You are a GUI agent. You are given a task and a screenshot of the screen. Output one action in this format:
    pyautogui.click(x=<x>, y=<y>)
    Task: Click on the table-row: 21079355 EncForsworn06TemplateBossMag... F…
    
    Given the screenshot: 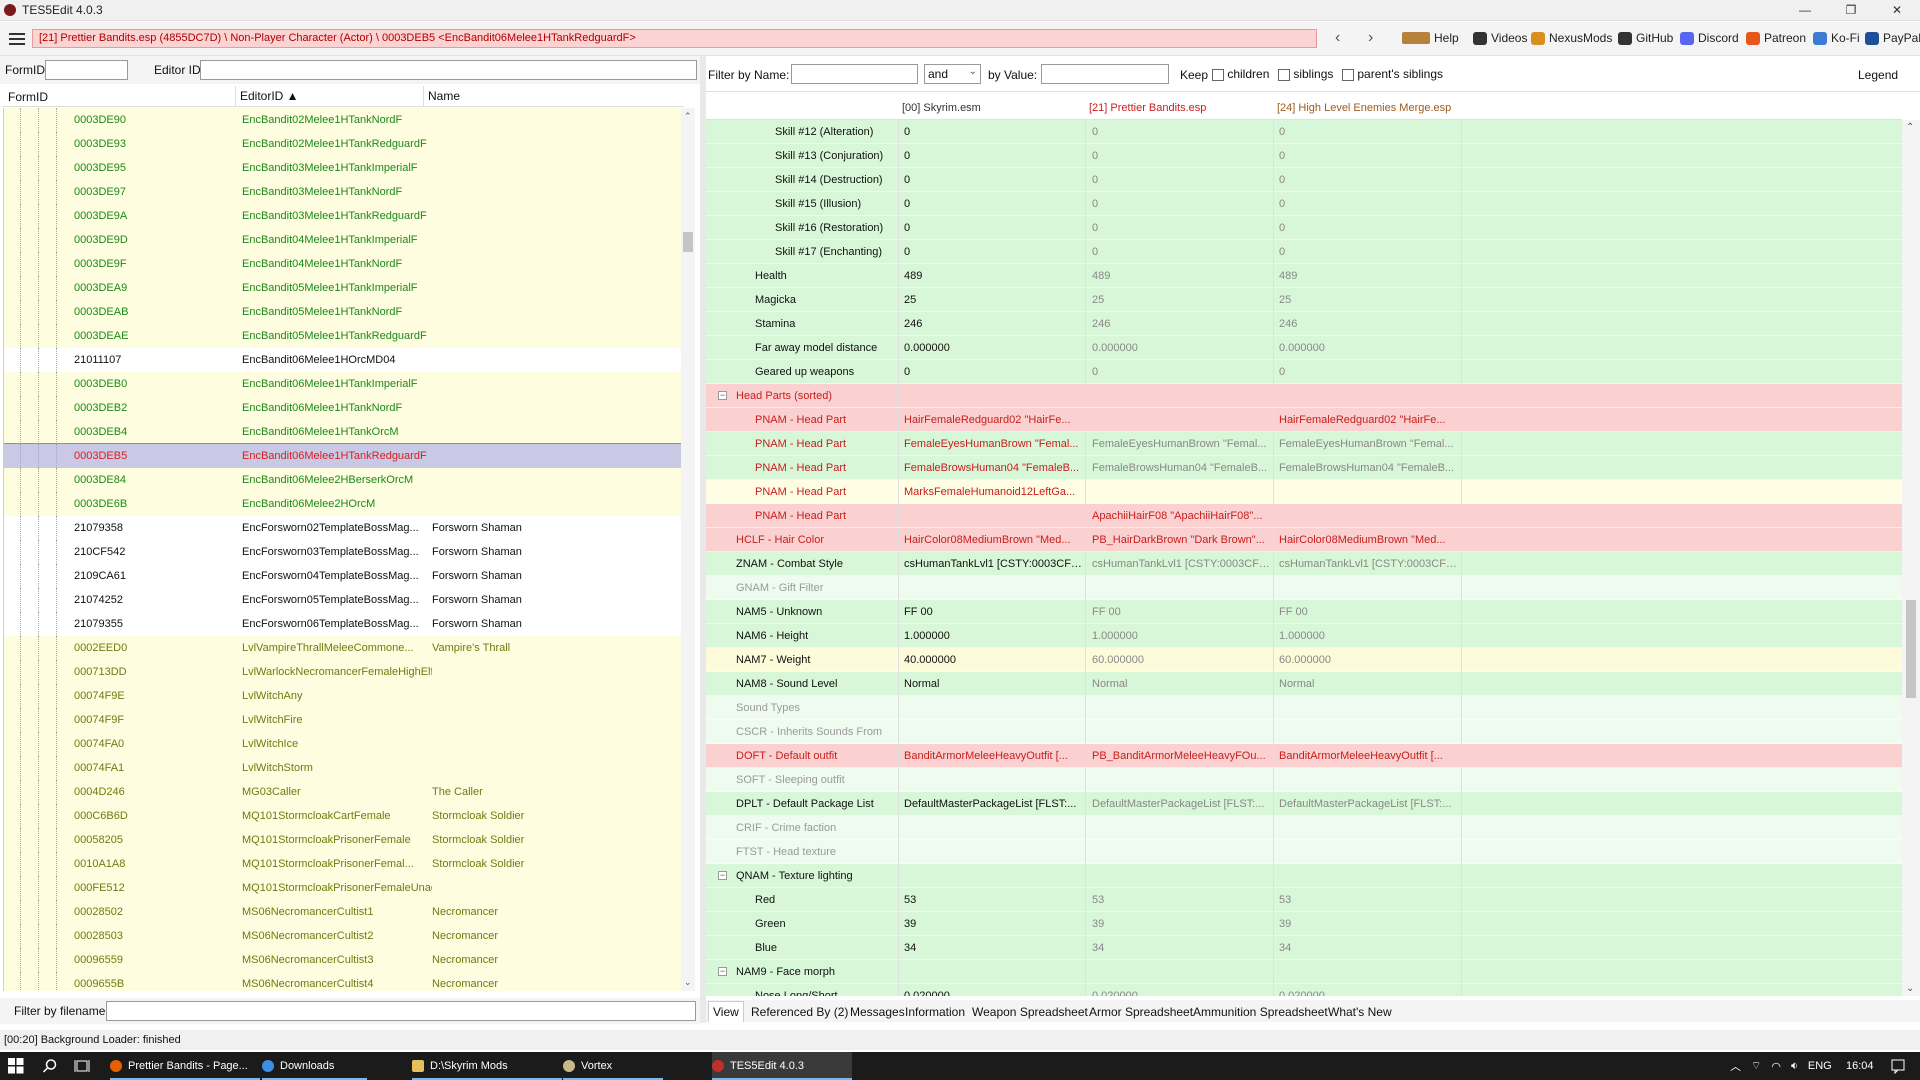 What is the action you would take?
    pyautogui.click(x=342, y=624)
    